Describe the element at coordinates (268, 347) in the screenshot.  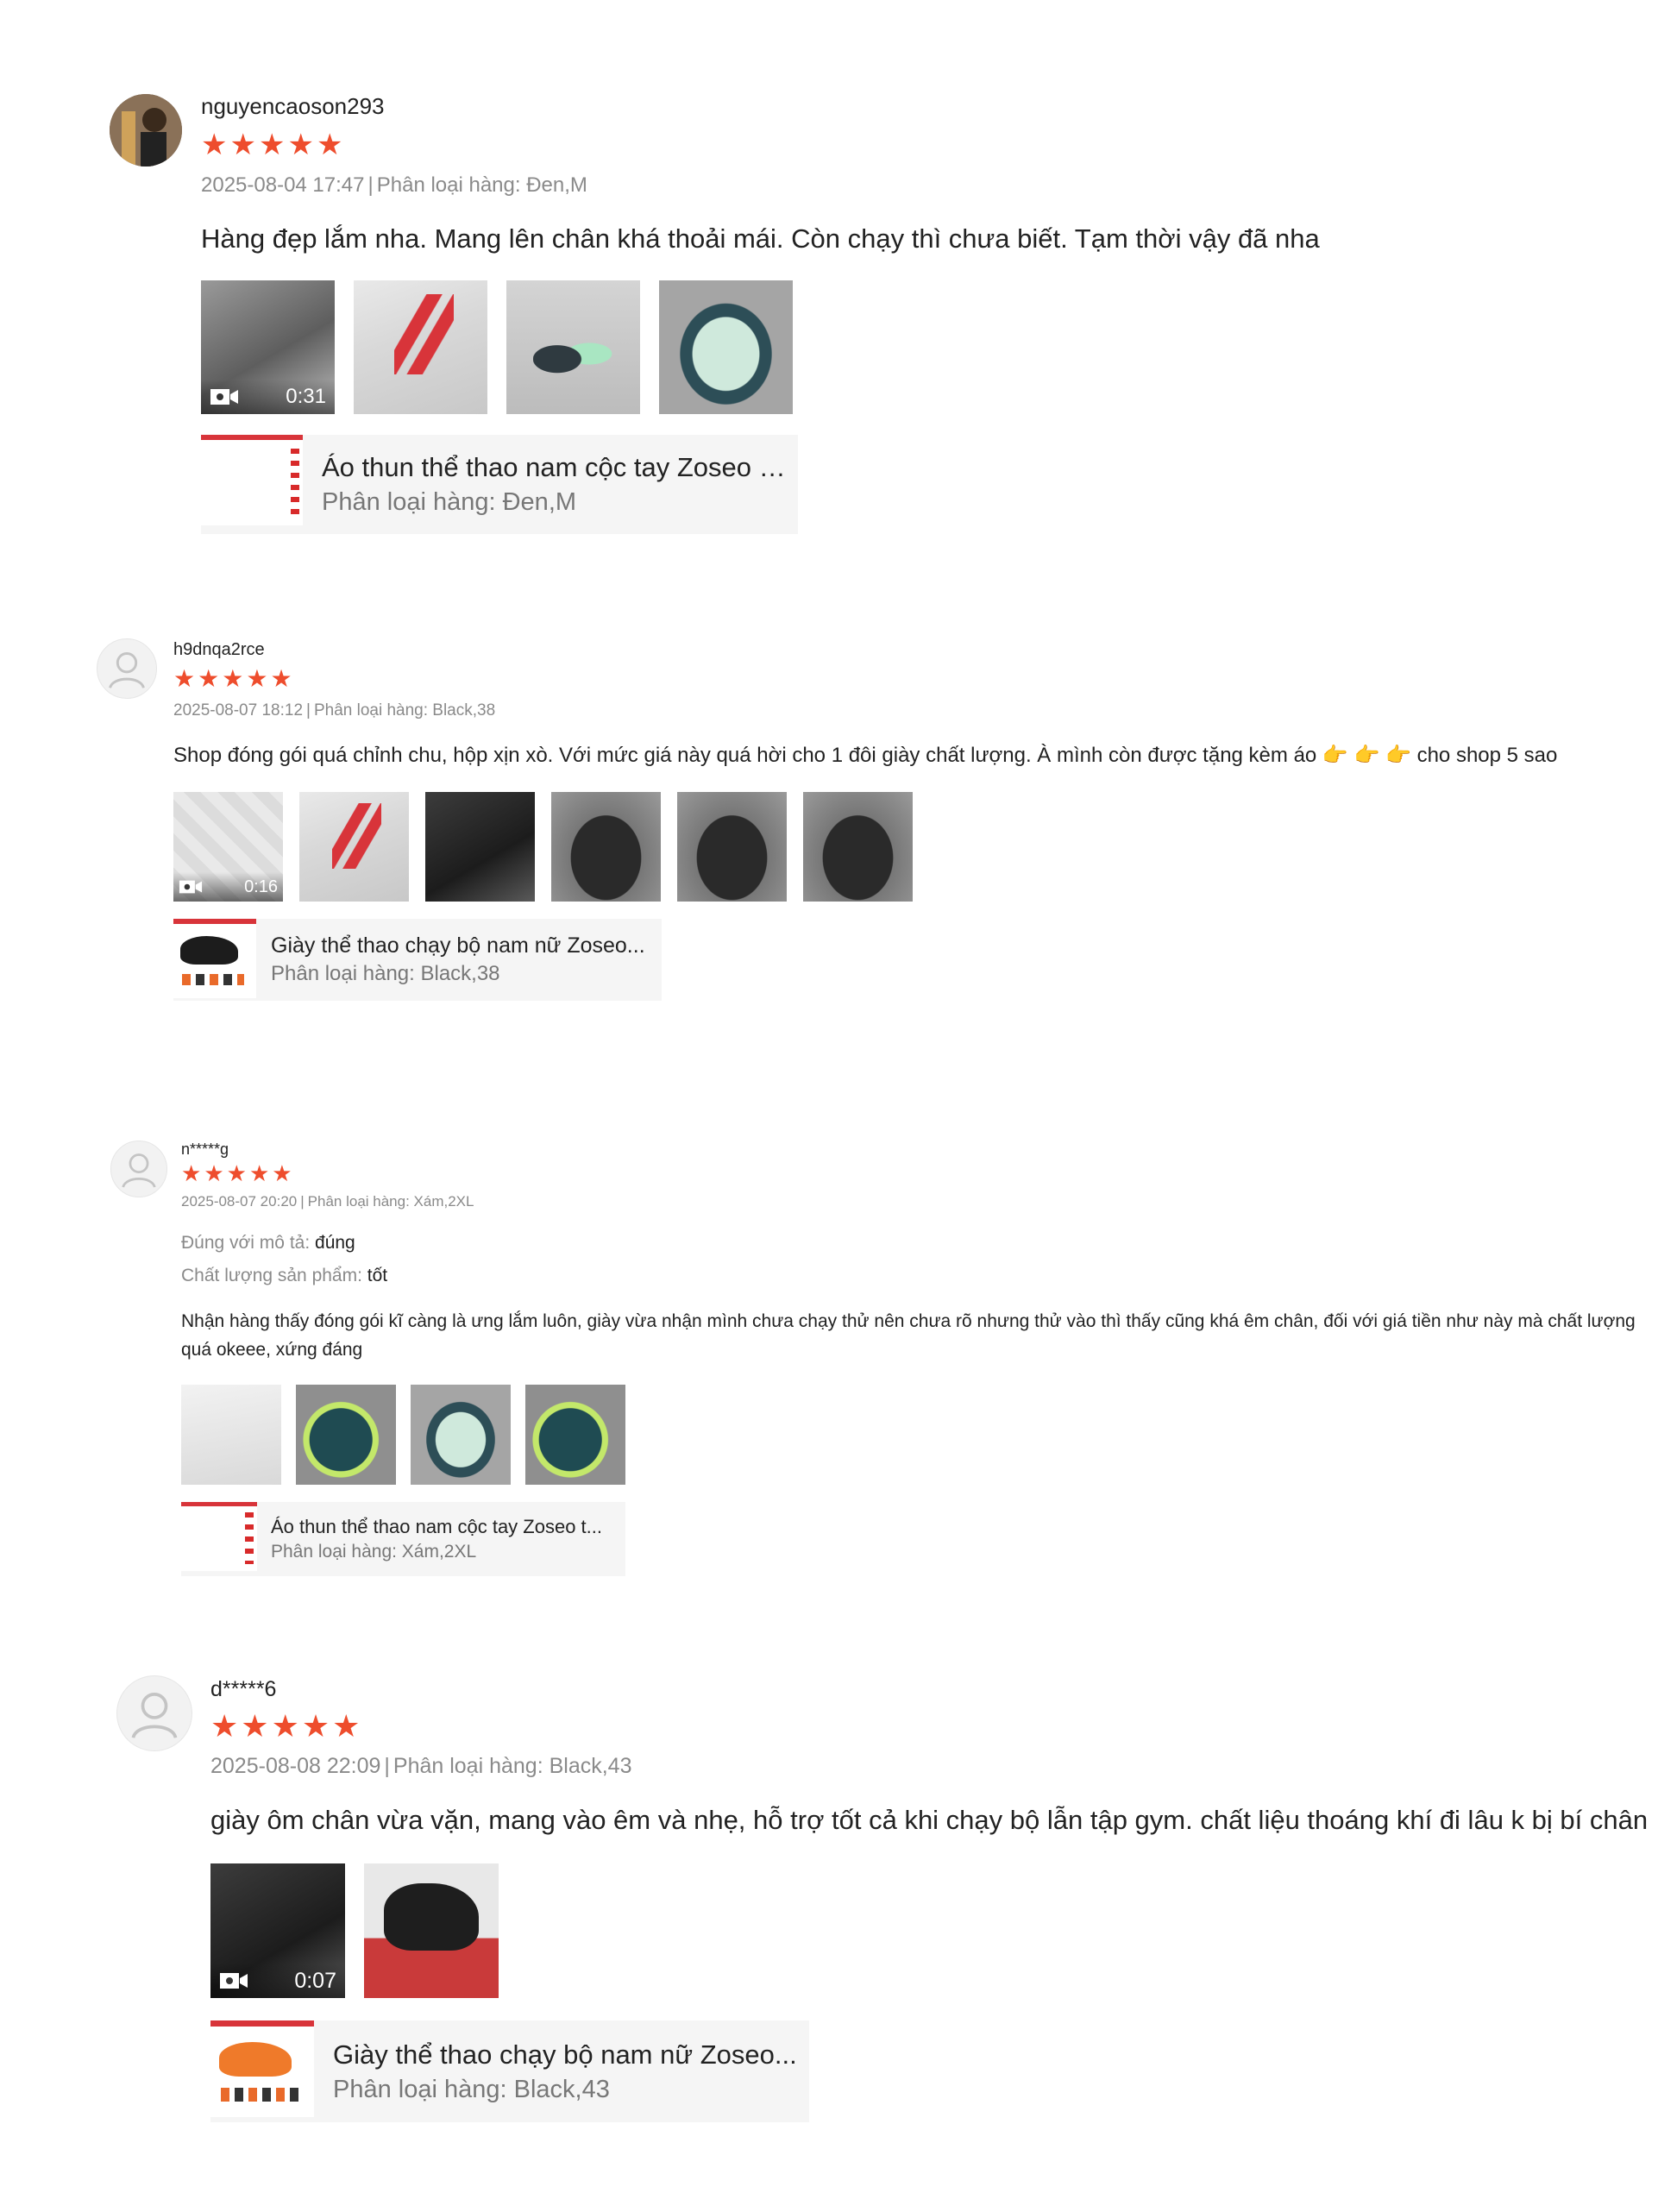
I see `review-video-thumb: 0:31` at that location.